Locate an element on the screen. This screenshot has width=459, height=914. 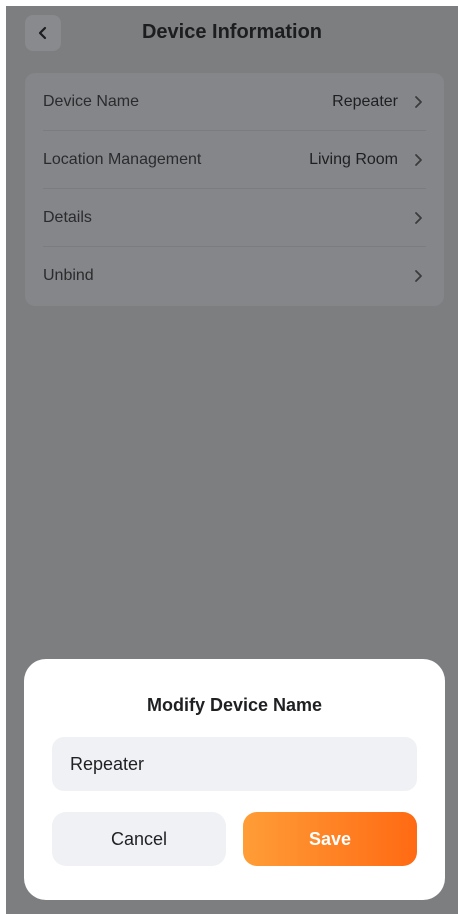
device-name-input is located at coordinates (234, 764).